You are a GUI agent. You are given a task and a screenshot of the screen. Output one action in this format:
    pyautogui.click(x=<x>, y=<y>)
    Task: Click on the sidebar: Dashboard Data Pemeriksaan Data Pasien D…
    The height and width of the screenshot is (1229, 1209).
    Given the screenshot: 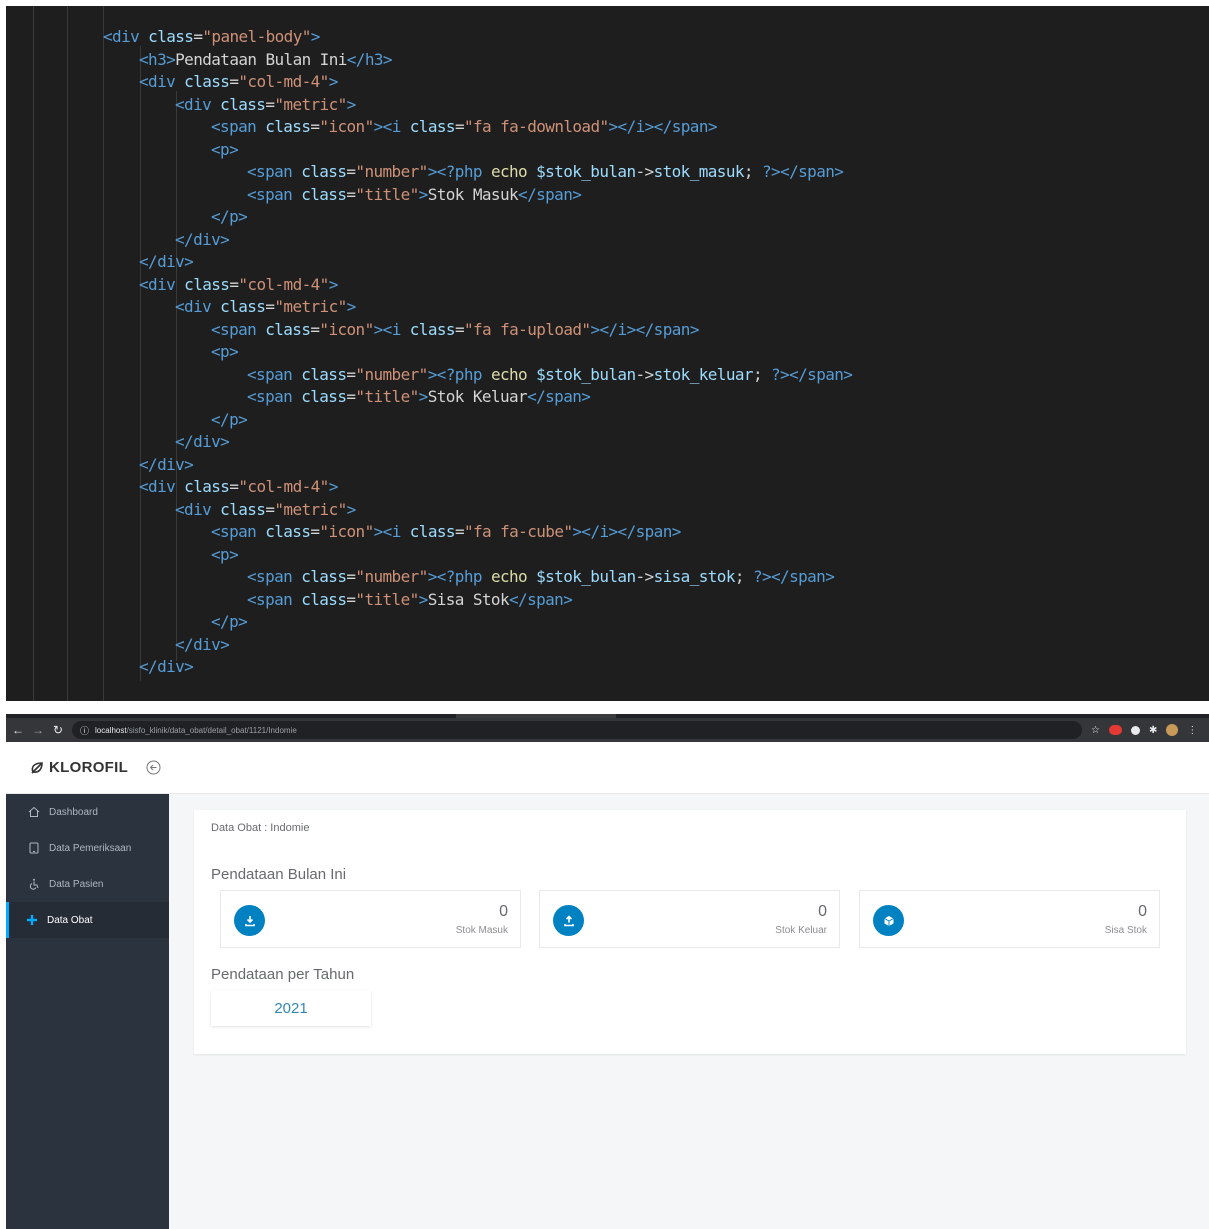 What is the action you would take?
    pyautogui.click(x=87, y=1011)
    